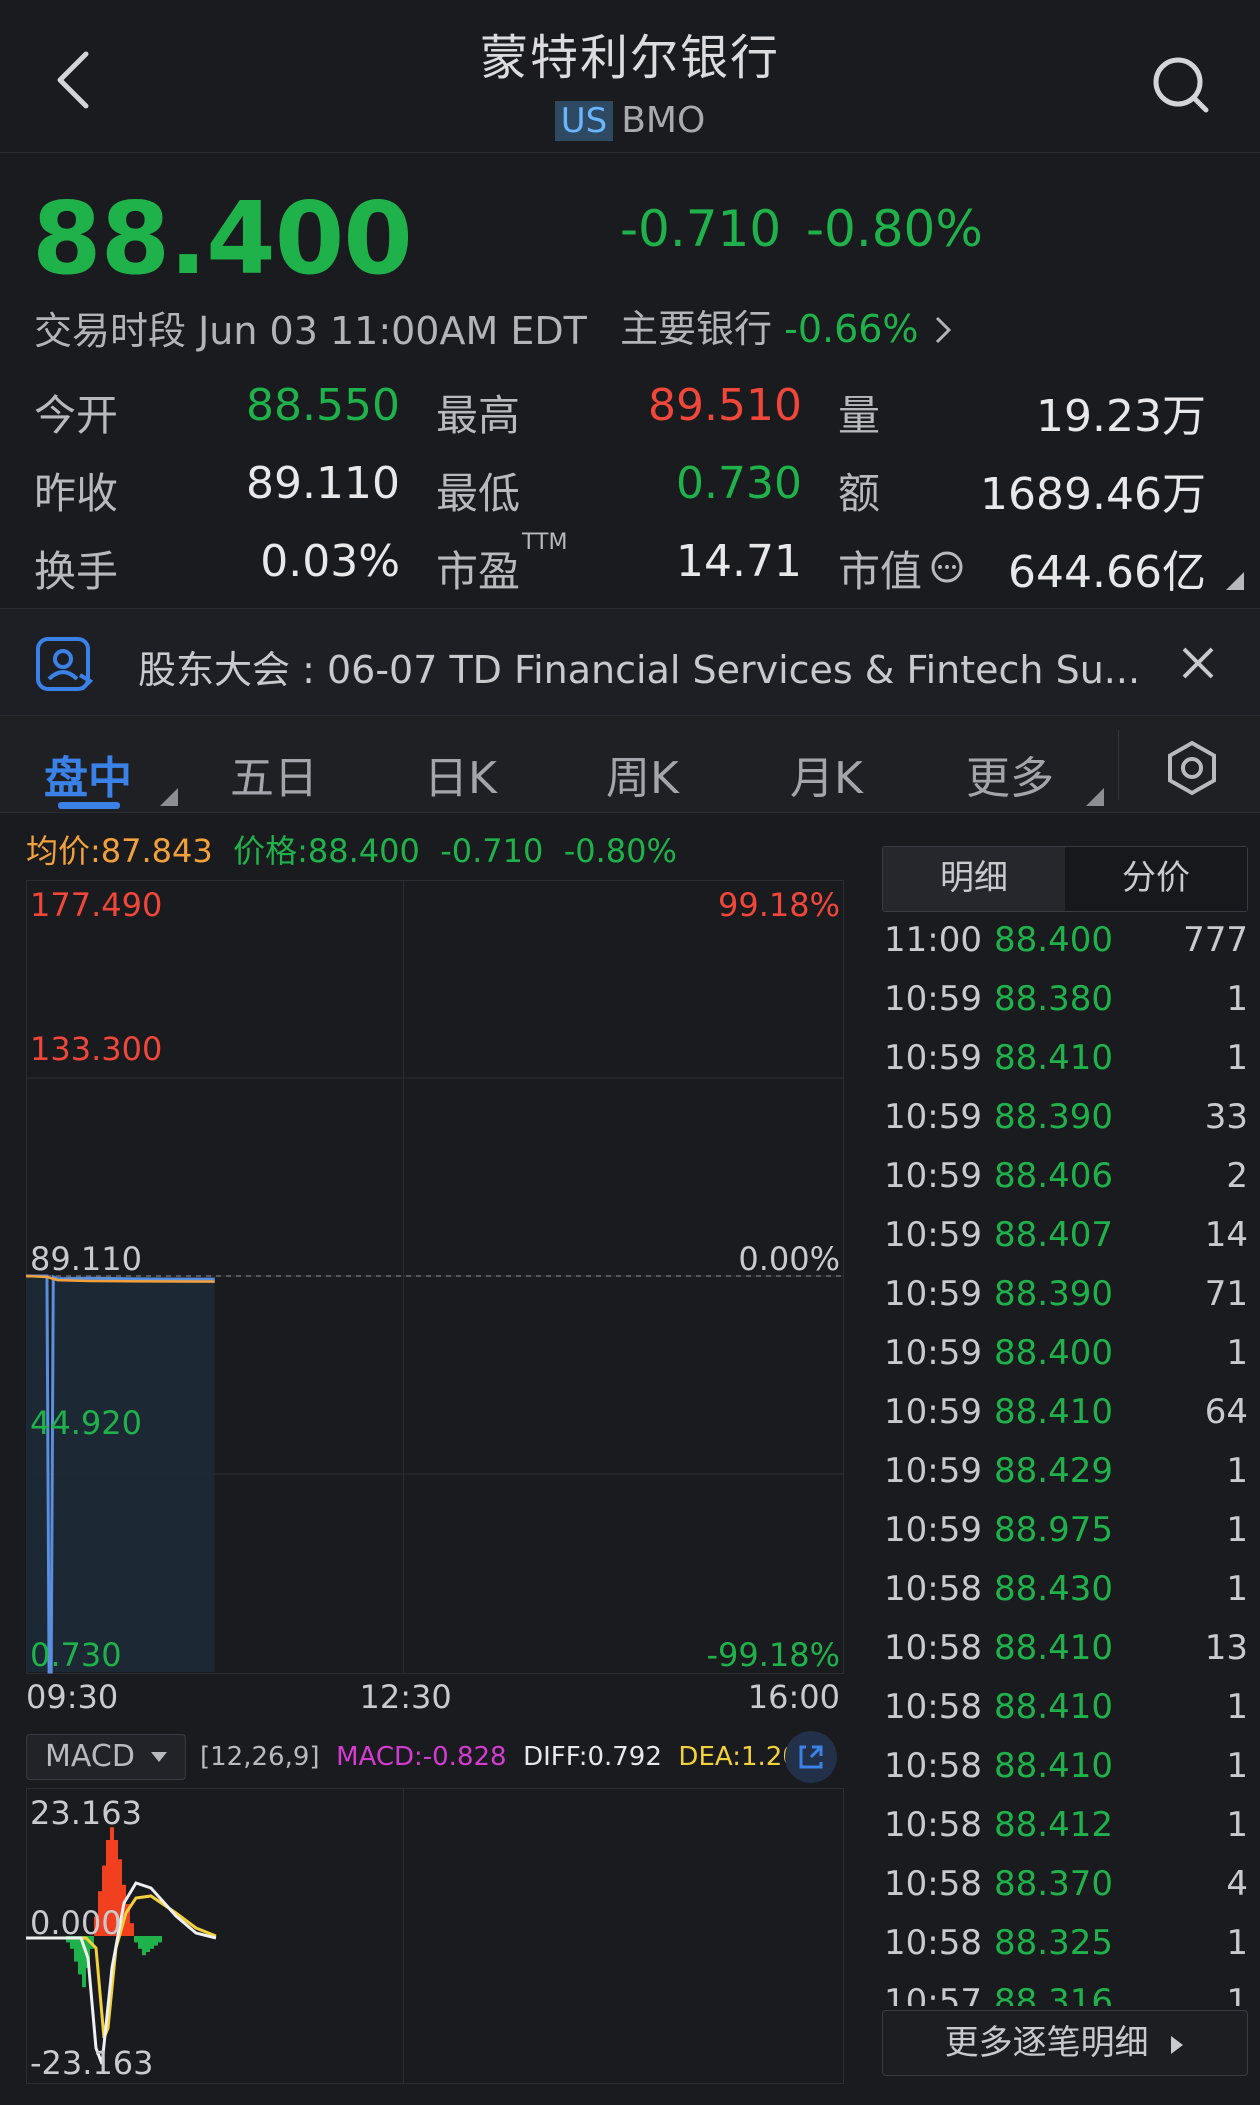 The height and width of the screenshot is (2105, 1260). What do you see at coordinates (1156, 879) in the screenshot?
I see `tab-price-distribution: 分价` at bounding box center [1156, 879].